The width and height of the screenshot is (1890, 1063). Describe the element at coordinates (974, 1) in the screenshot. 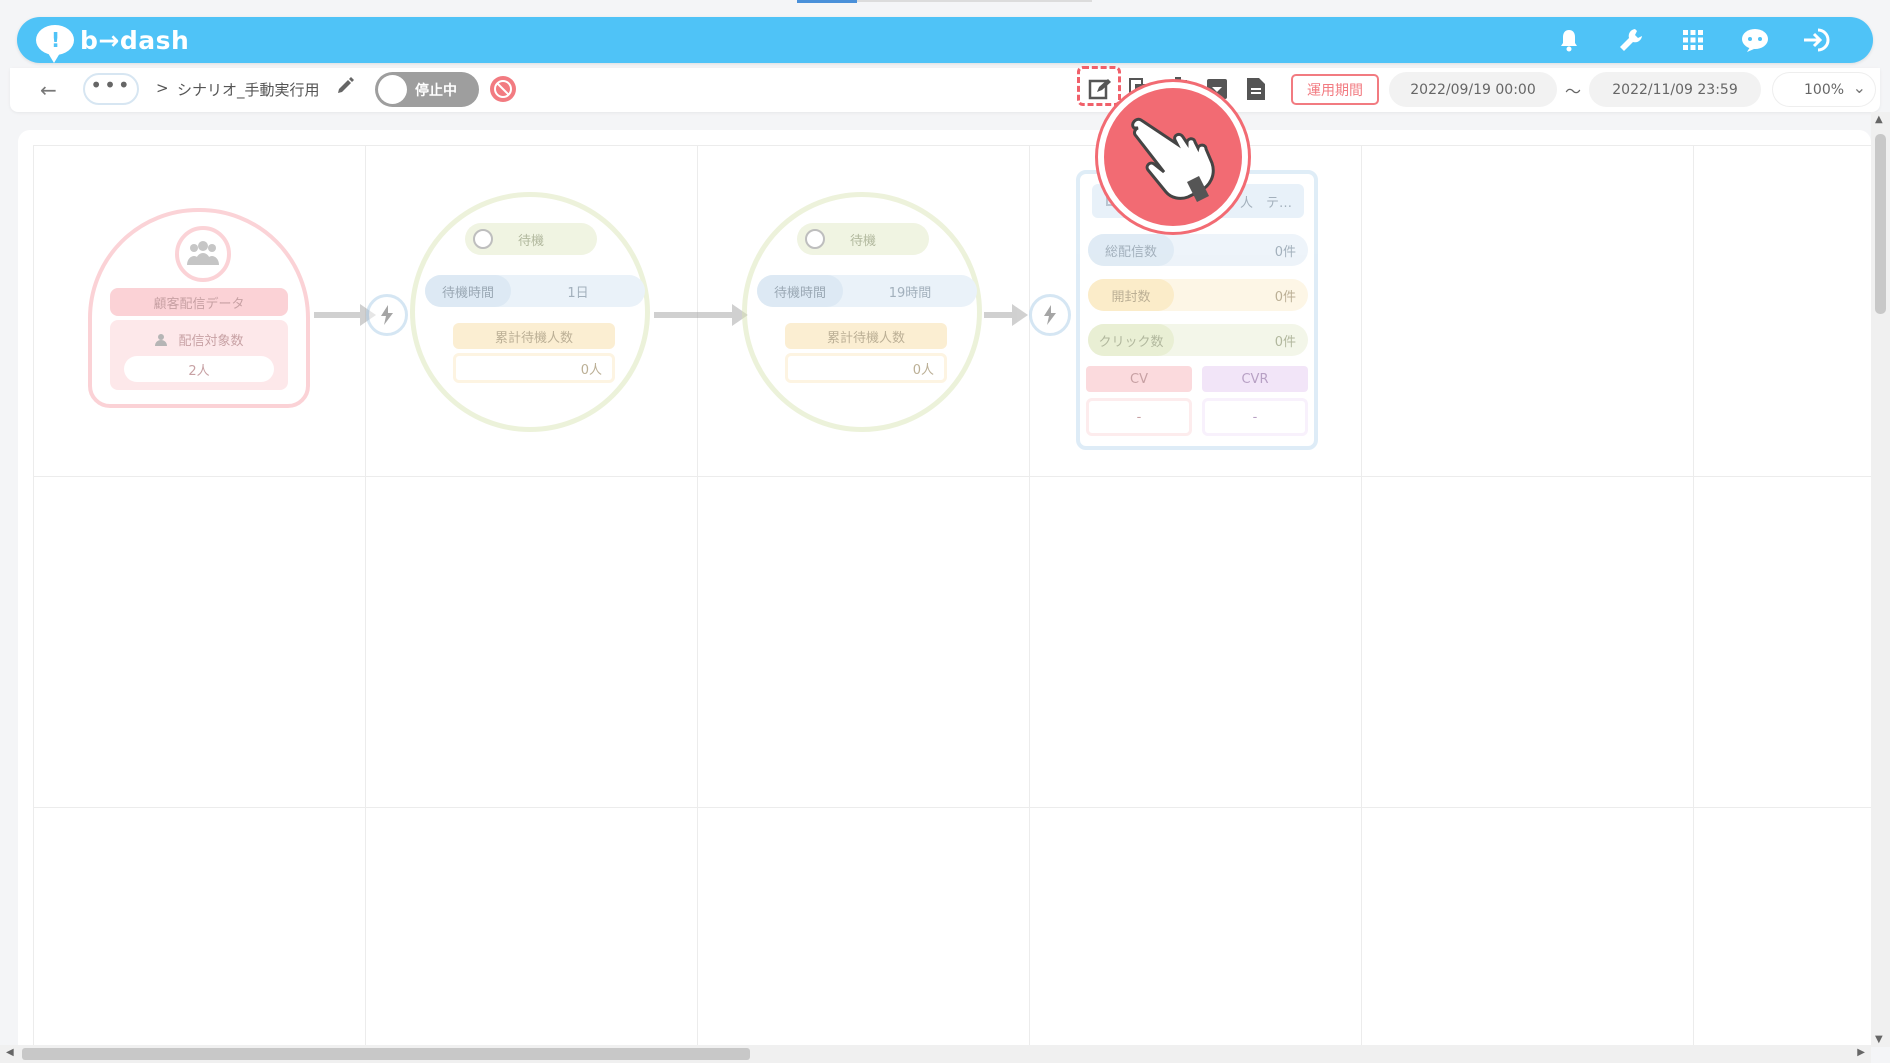

I see `top-indicator-track` at that location.